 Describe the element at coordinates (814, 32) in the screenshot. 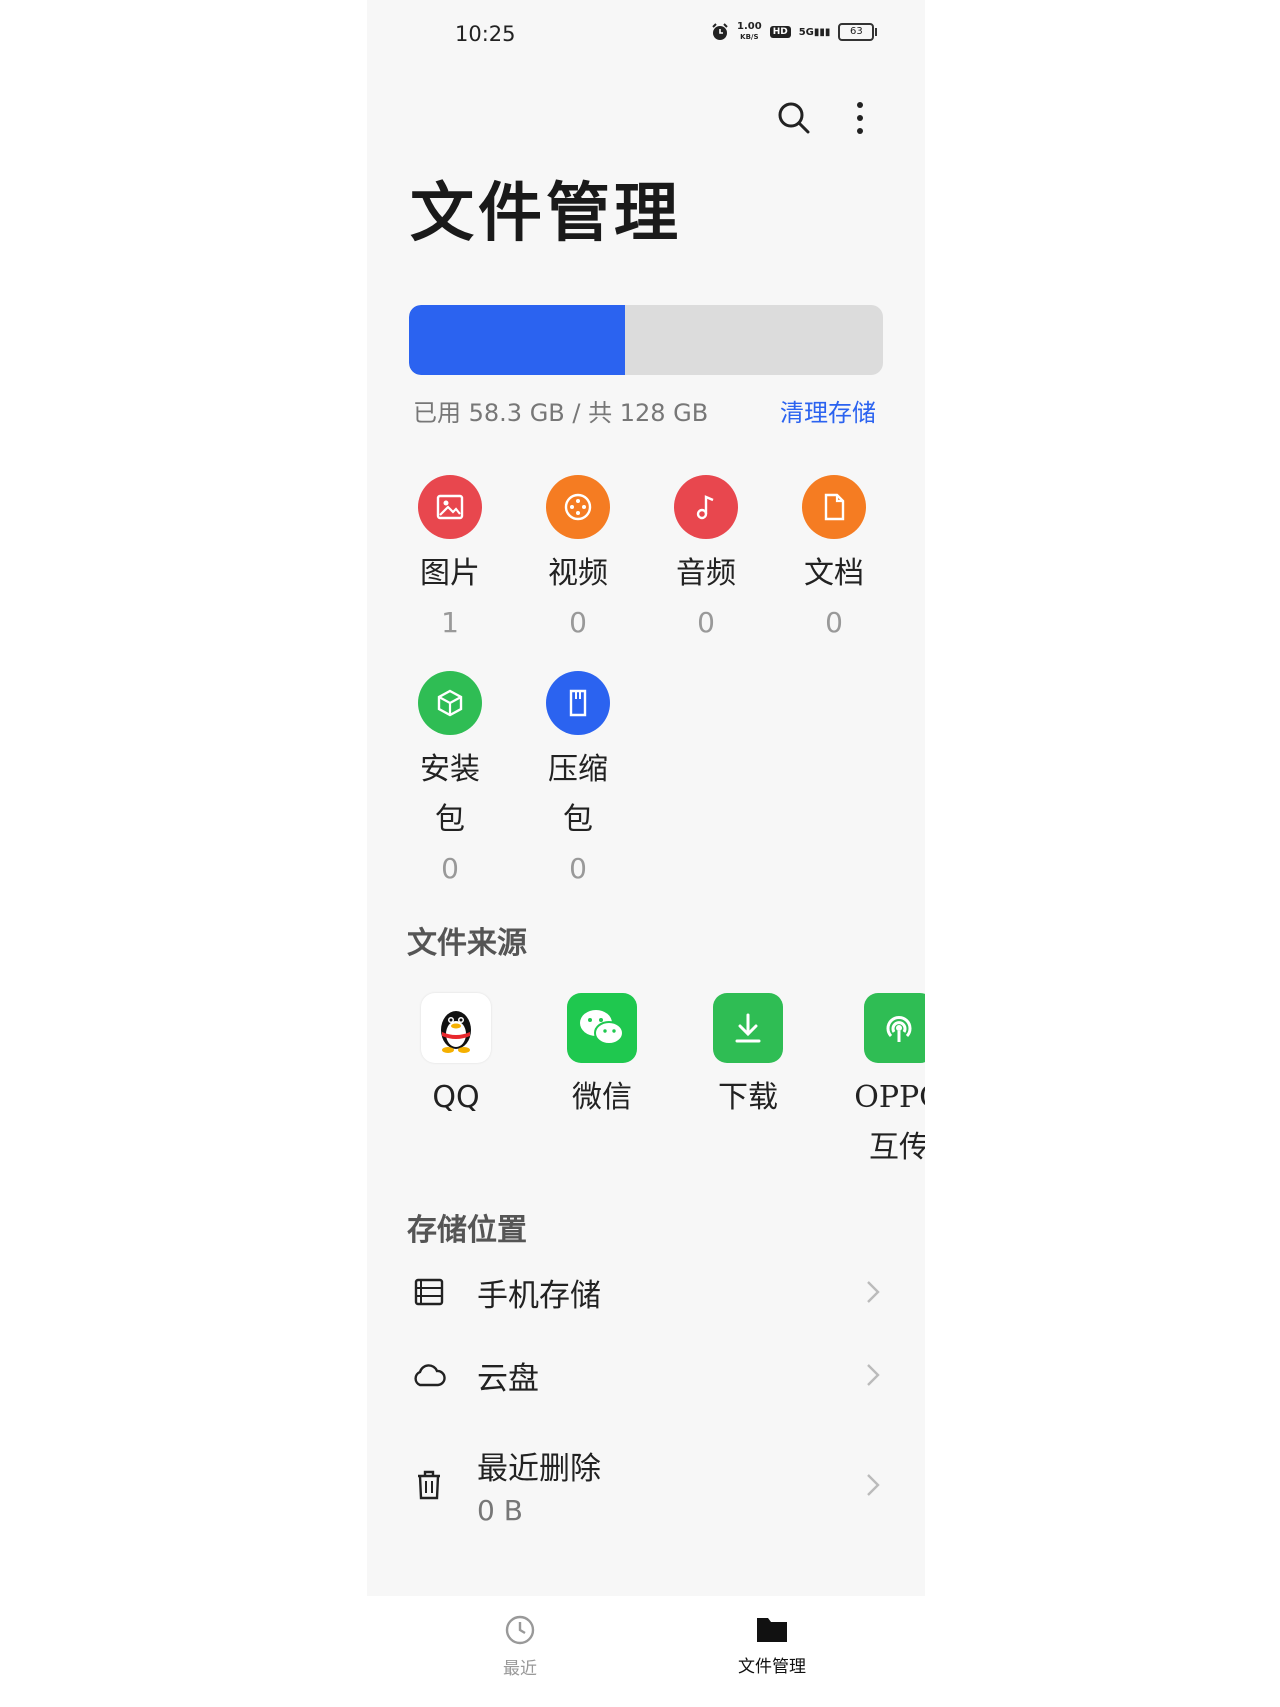

I see `signal-icon: 5G▮▮▮` at that location.